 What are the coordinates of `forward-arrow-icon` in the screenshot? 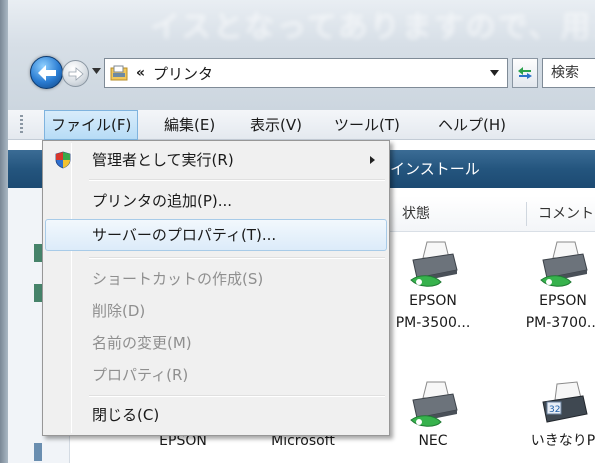 It's located at (76, 74).